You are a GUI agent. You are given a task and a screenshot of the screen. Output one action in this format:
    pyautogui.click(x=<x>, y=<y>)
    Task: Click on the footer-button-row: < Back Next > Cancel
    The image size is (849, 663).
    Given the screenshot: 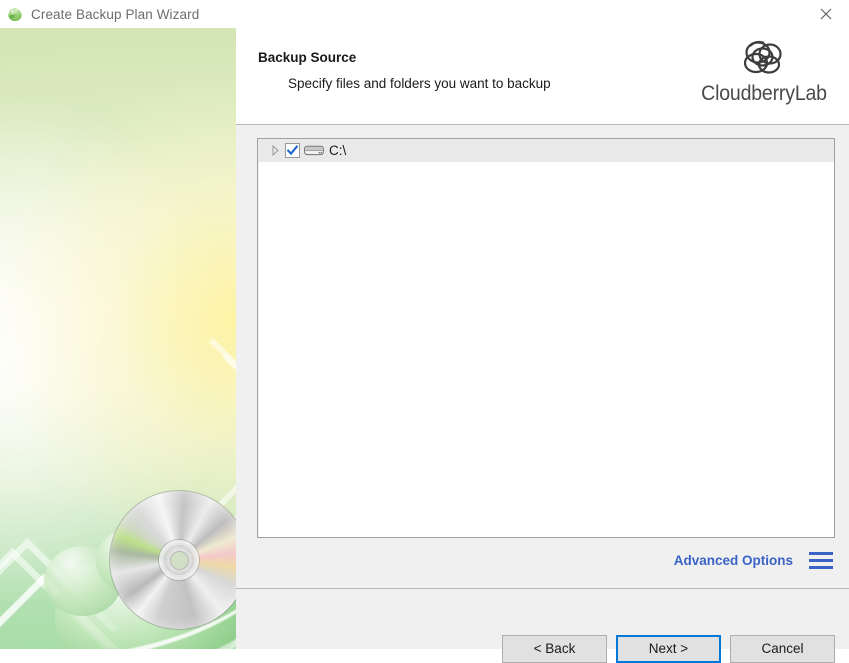 What is the action you would take?
    pyautogui.click(x=668, y=649)
    